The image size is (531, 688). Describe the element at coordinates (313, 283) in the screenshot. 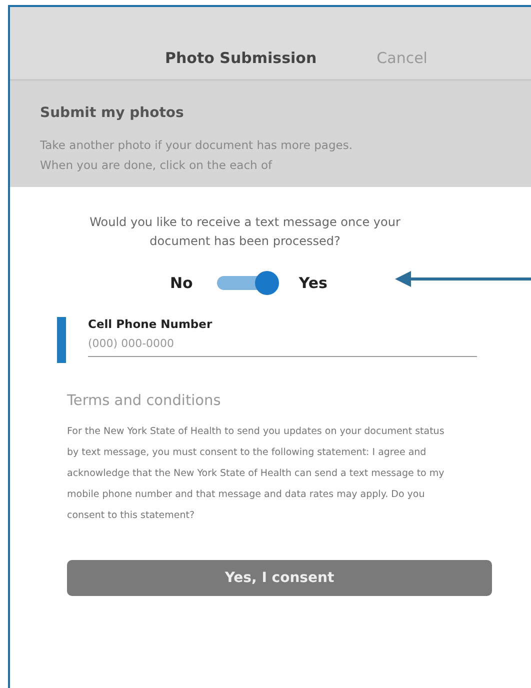

I see `toggle-on-label: Yes` at that location.